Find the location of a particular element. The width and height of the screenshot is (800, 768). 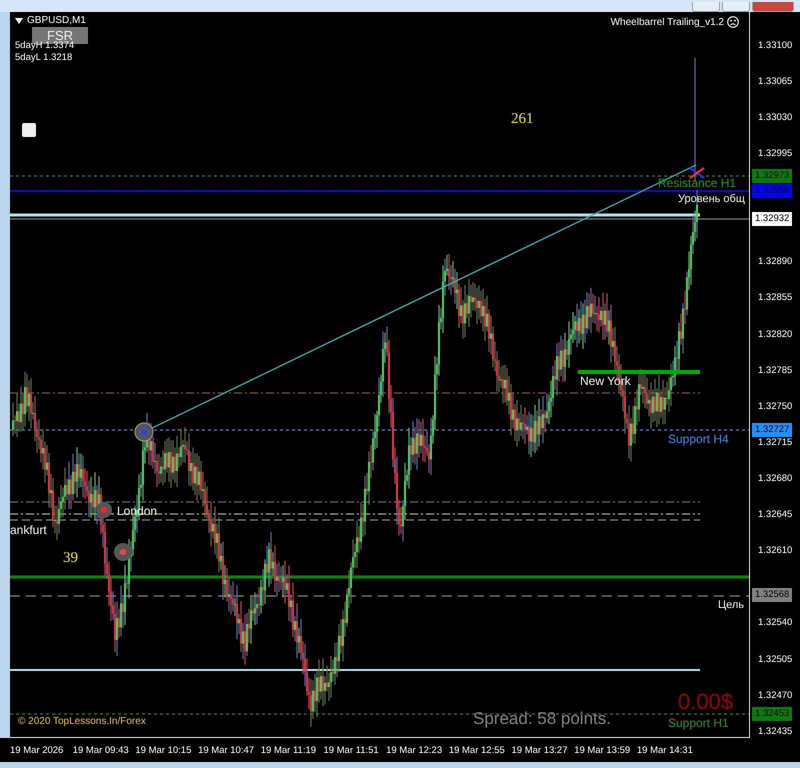

info-text: 5dayL 1.3218 is located at coordinates (44, 58).